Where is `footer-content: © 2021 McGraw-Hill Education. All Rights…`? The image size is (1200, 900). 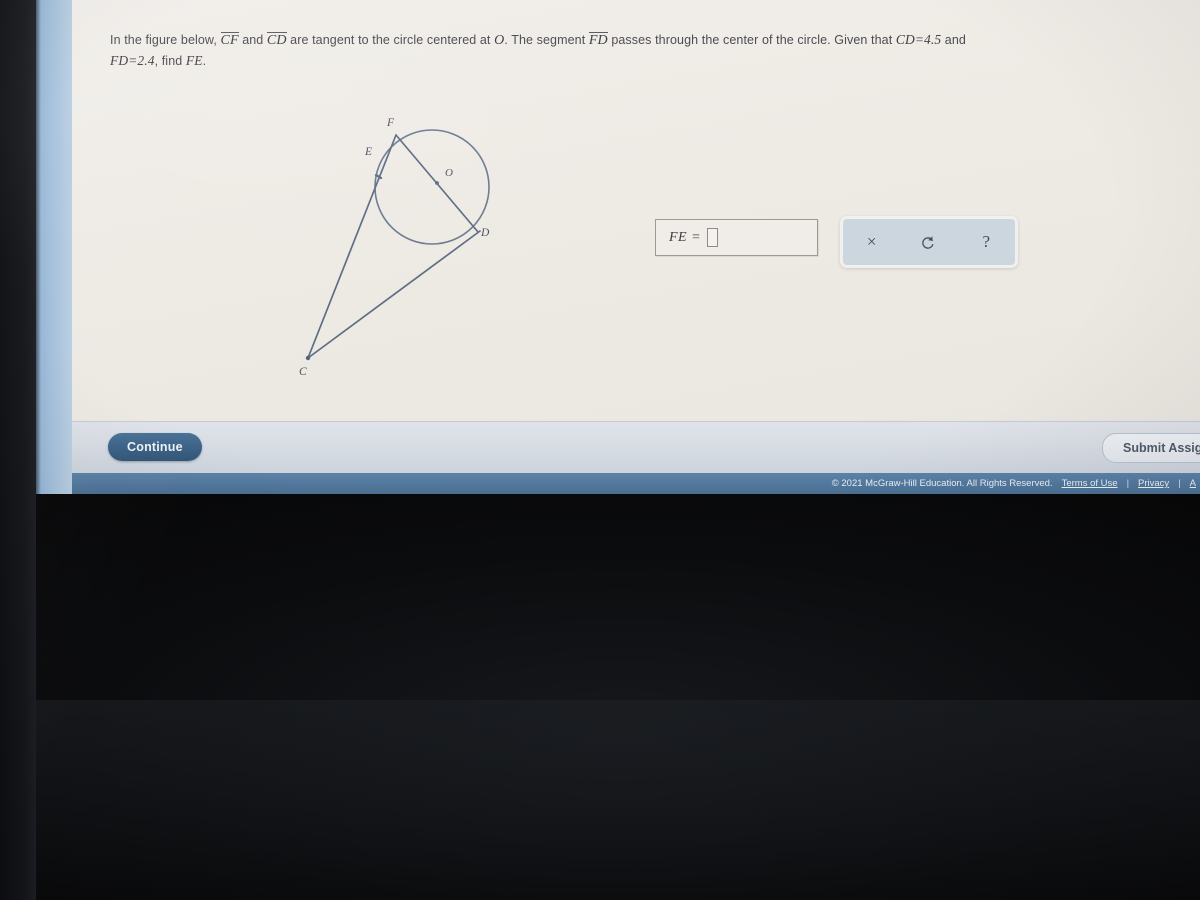
footer-content: © 2021 McGraw-Hill Education. All Rights… is located at coordinates (1016, 483).